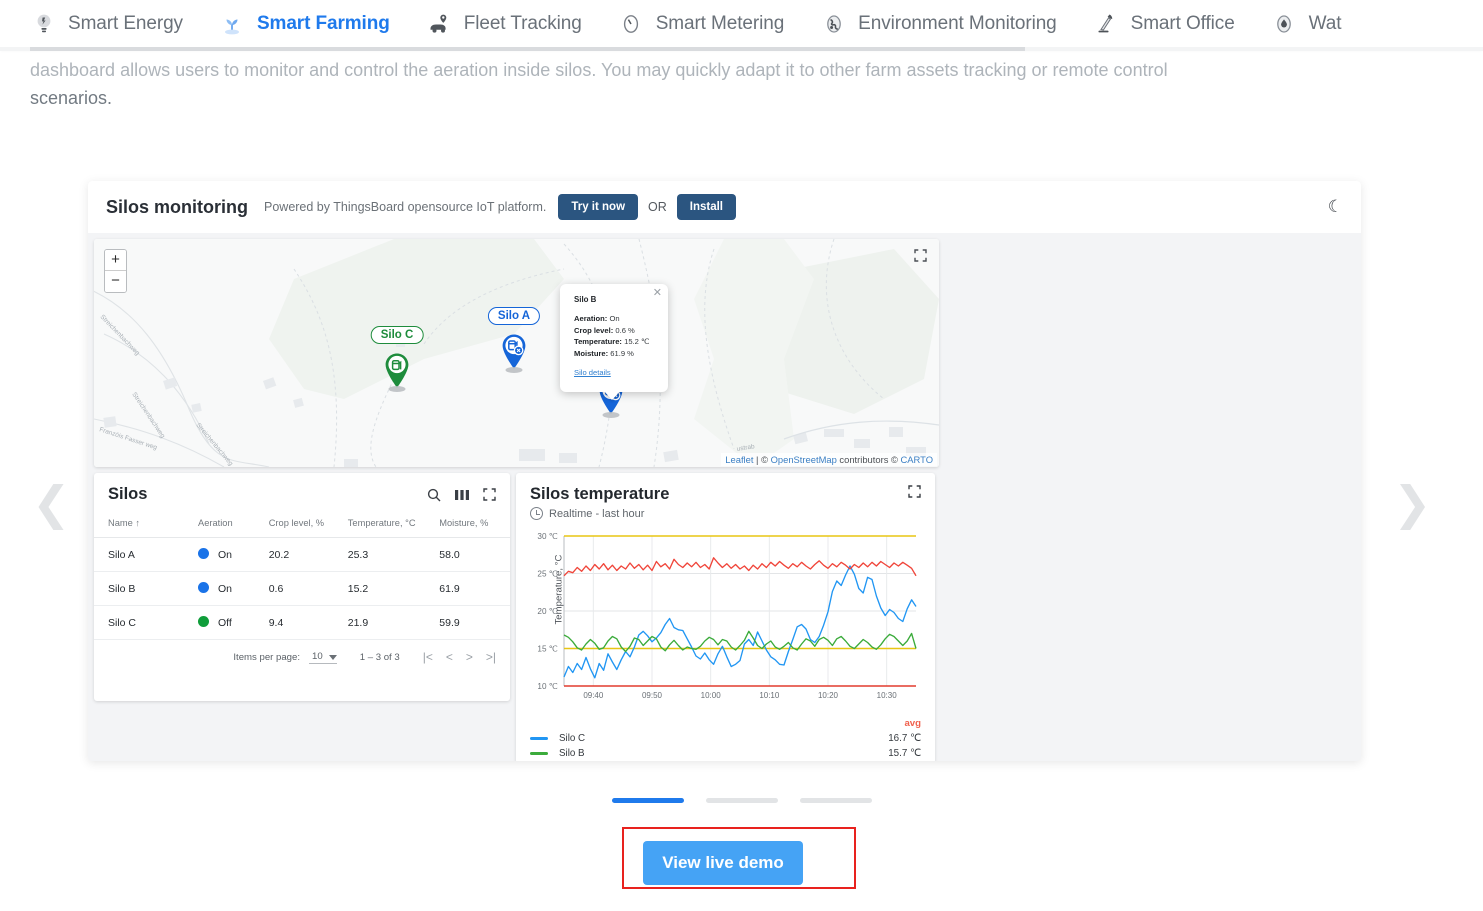 This screenshot has height=911, width=1483. What do you see at coordinates (504, 24) in the screenshot?
I see `nav-item-fleet-tracking: Fleet Tracking` at bounding box center [504, 24].